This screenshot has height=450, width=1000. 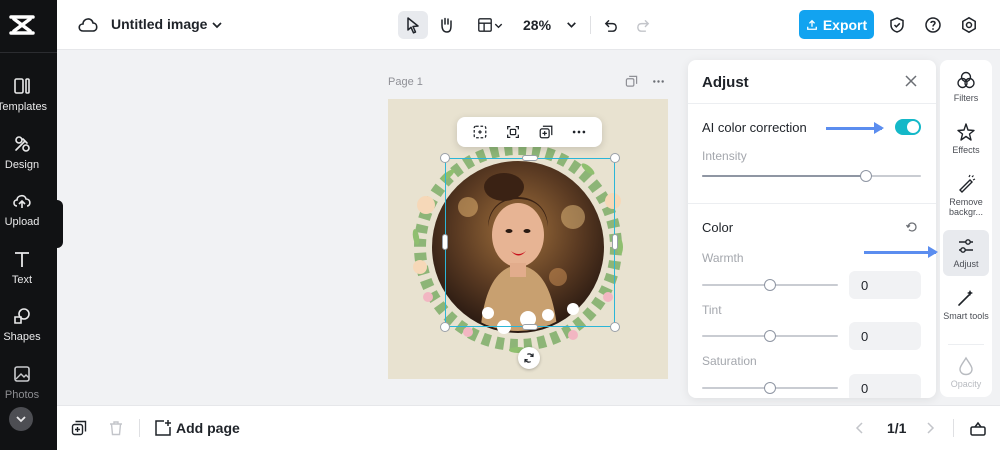 I want to click on sidebar-item-text: Text, so click(x=25, y=273).